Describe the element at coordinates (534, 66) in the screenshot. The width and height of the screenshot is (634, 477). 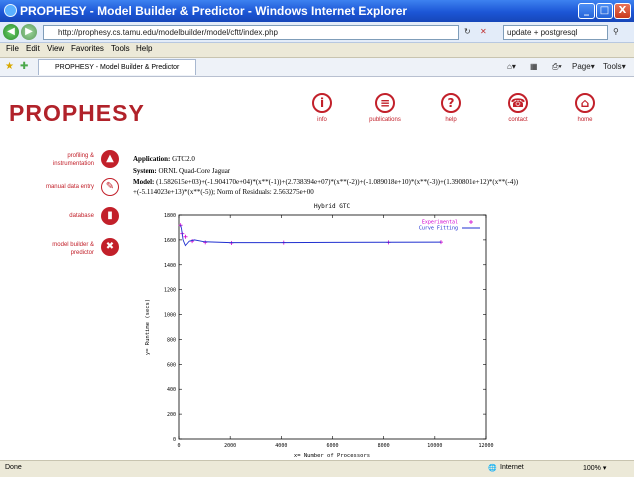
I see `feeds-icon: ▦` at that location.